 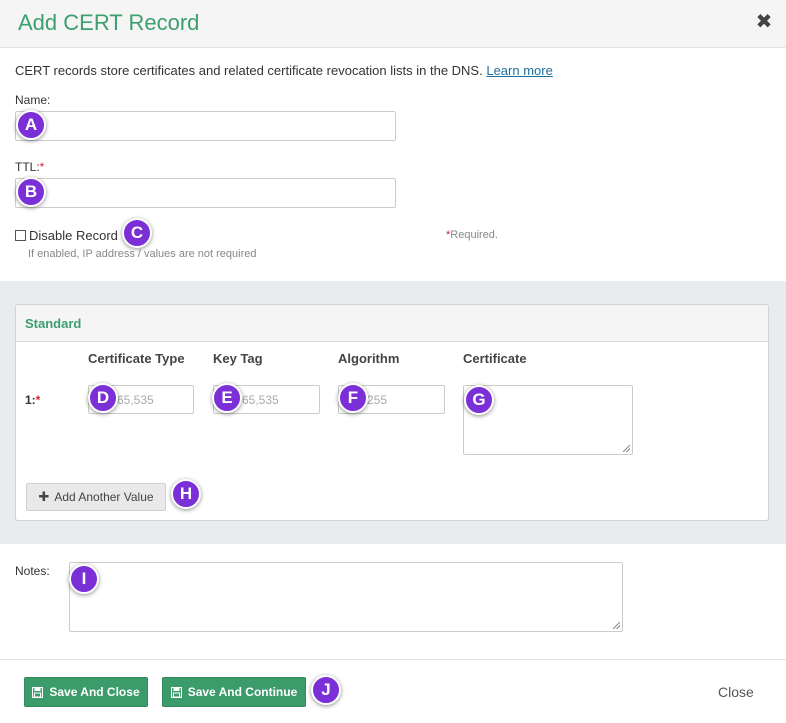 I want to click on required-note: *Required., so click(x=472, y=235).